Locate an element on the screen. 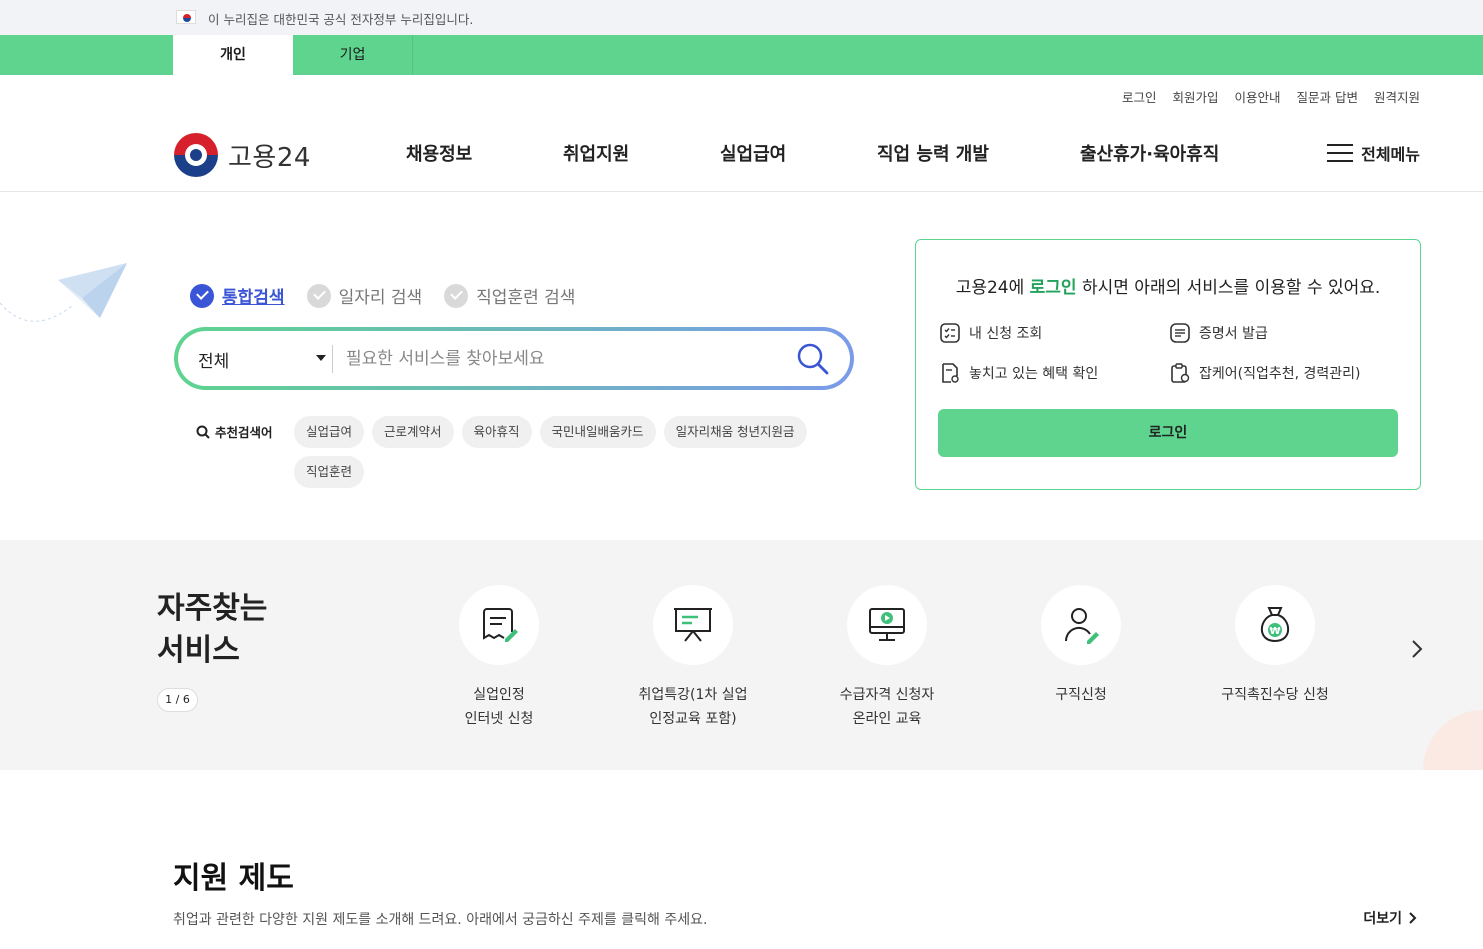 The image size is (1483, 949). presentation-board-icon is located at coordinates (693, 625).